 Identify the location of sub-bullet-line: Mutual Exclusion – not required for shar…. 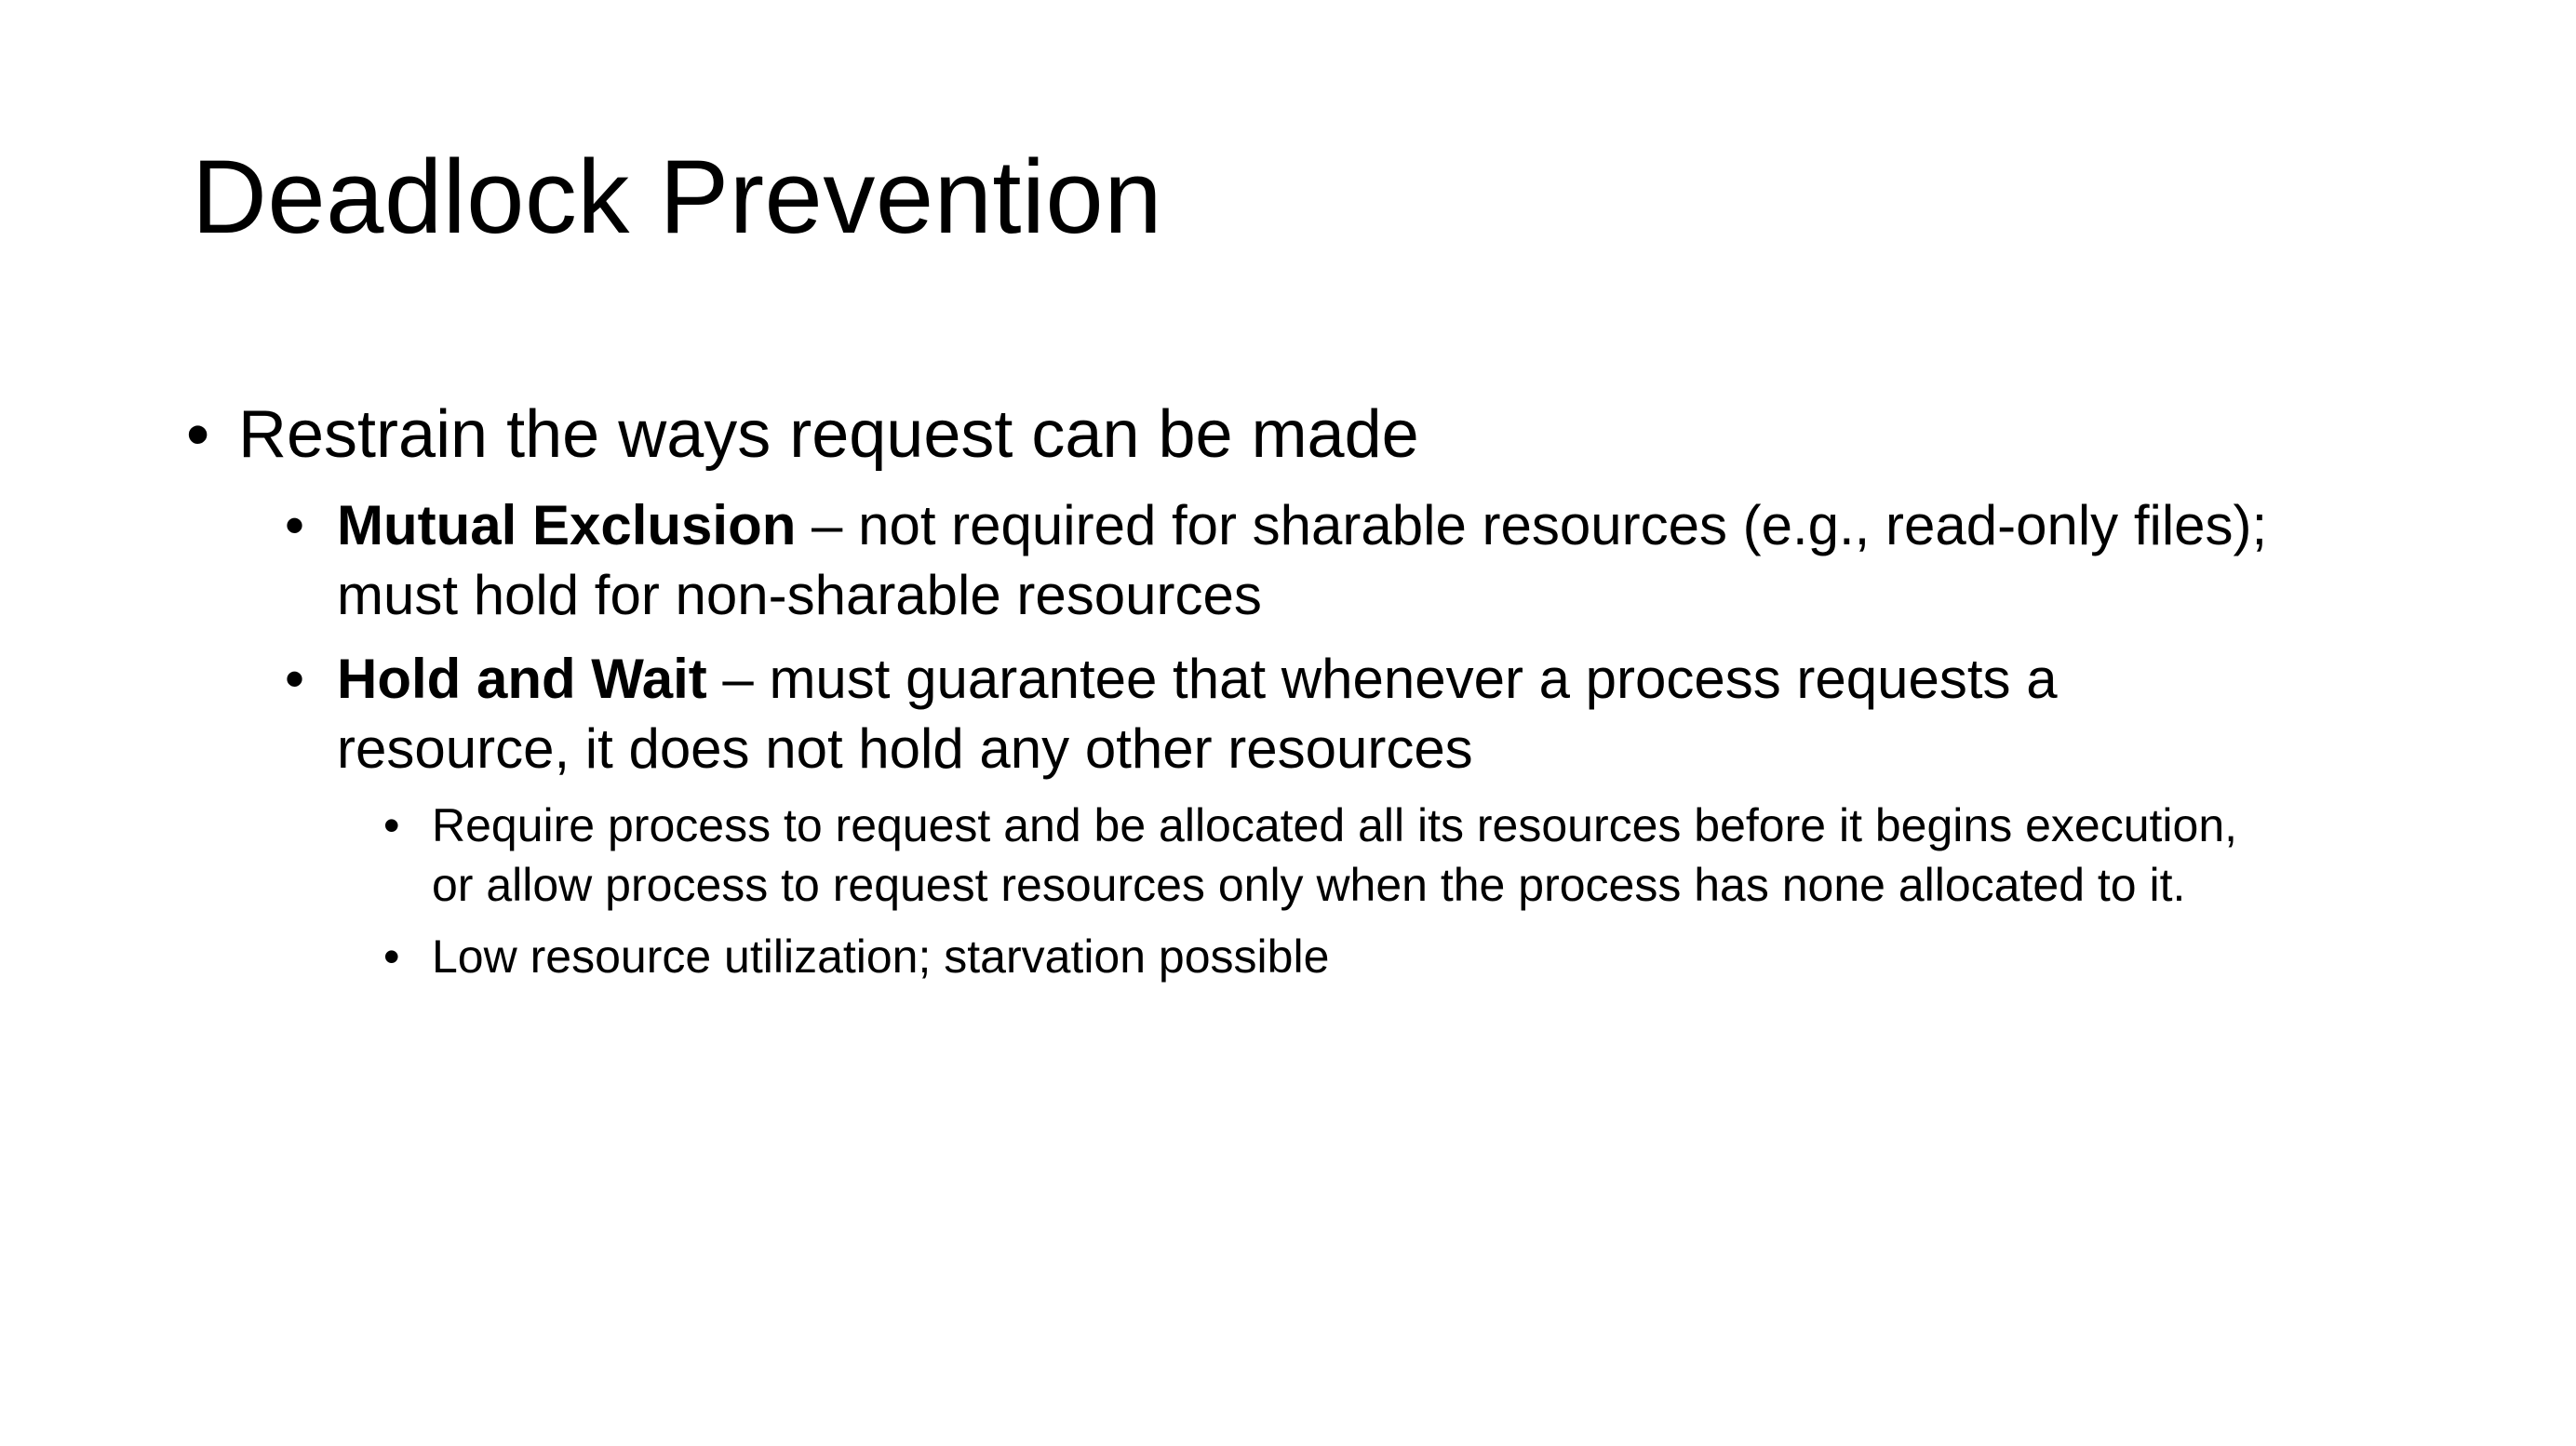
(1381, 525).